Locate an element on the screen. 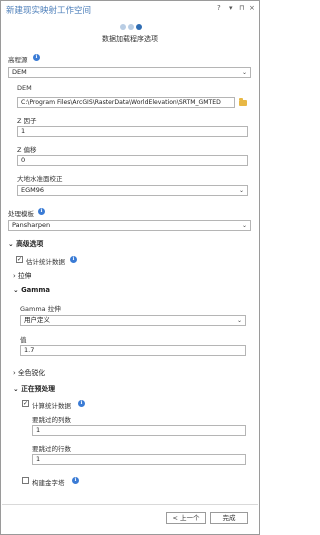  gamma-section-header: ⌄ Gamma is located at coordinates (31, 290).